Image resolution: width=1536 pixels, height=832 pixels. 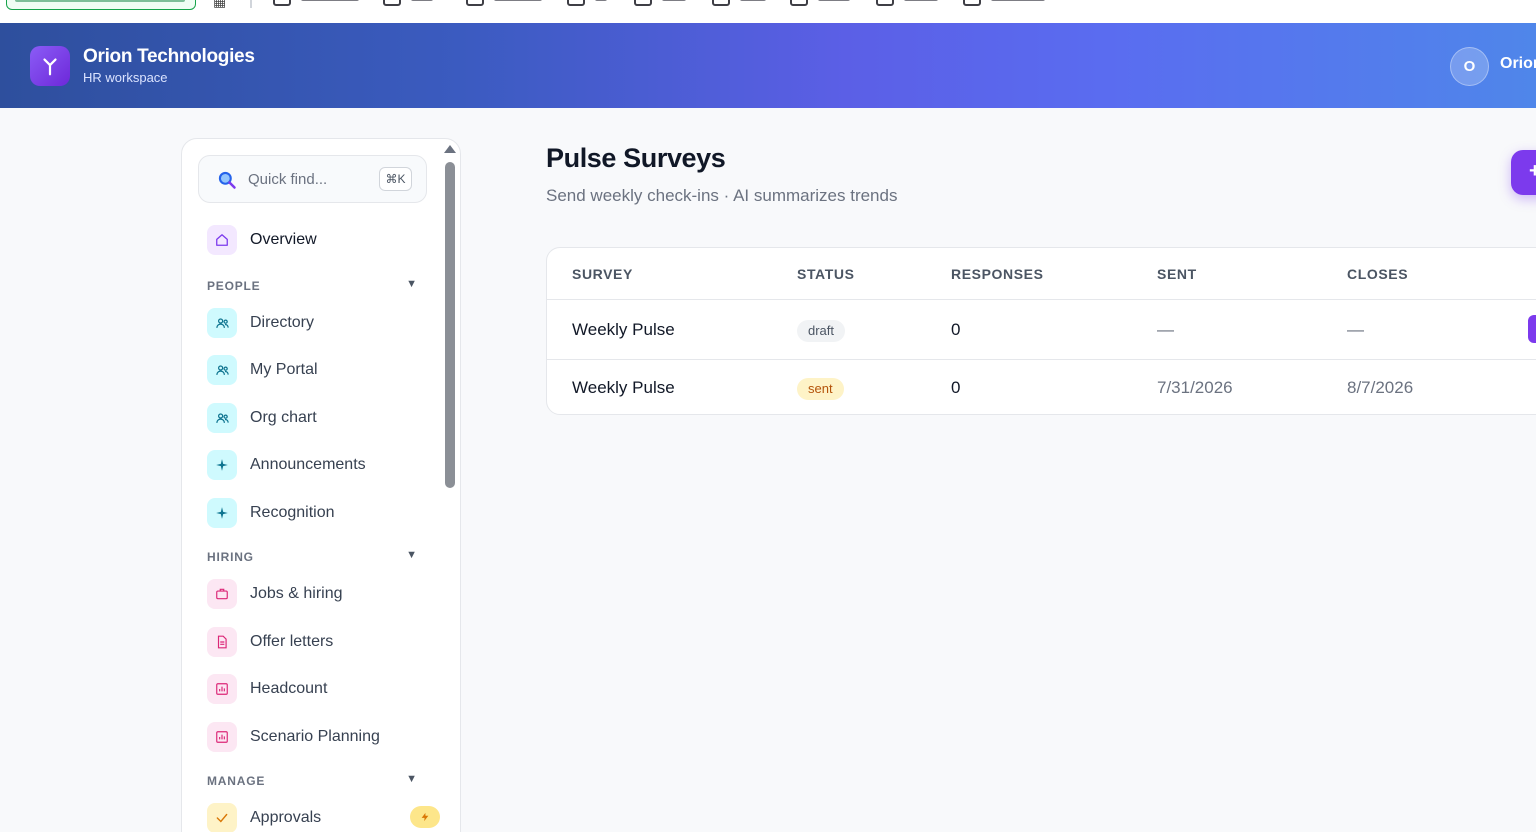 I want to click on sidebar-item-label: Jobs & hiring, so click(x=296, y=593).